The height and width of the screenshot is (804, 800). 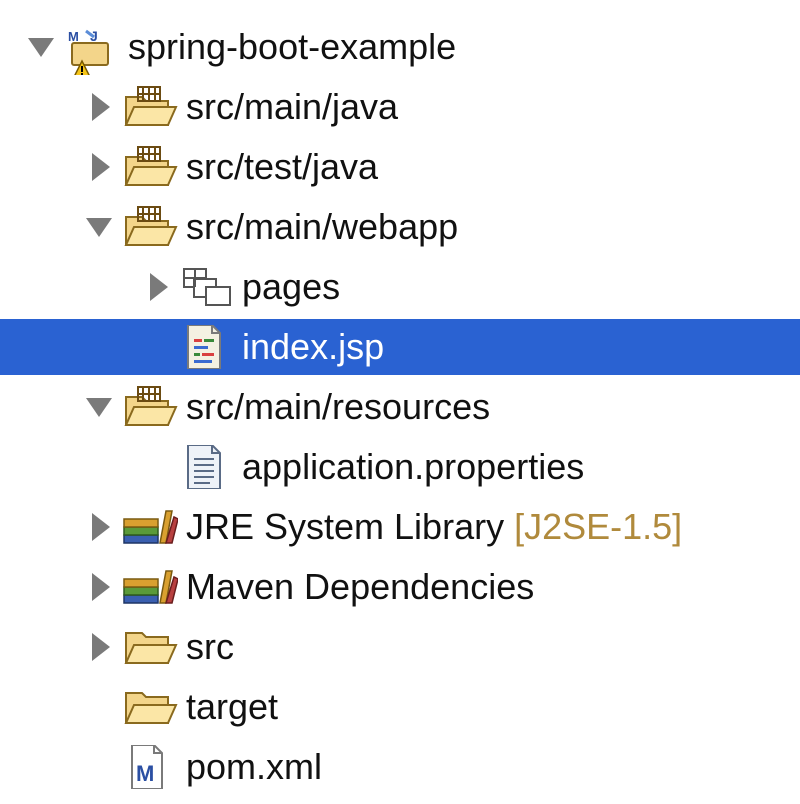 What do you see at coordinates (400, 767) in the screenshot?
I see `tree-row-pom-xml: M pom.xml` at bounding box center [400, 767].